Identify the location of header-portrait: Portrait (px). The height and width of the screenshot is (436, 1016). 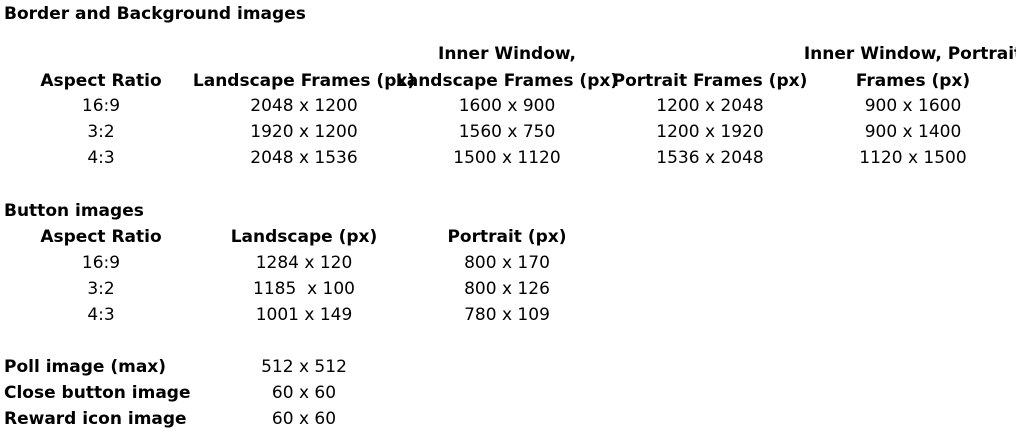
(507, 237).